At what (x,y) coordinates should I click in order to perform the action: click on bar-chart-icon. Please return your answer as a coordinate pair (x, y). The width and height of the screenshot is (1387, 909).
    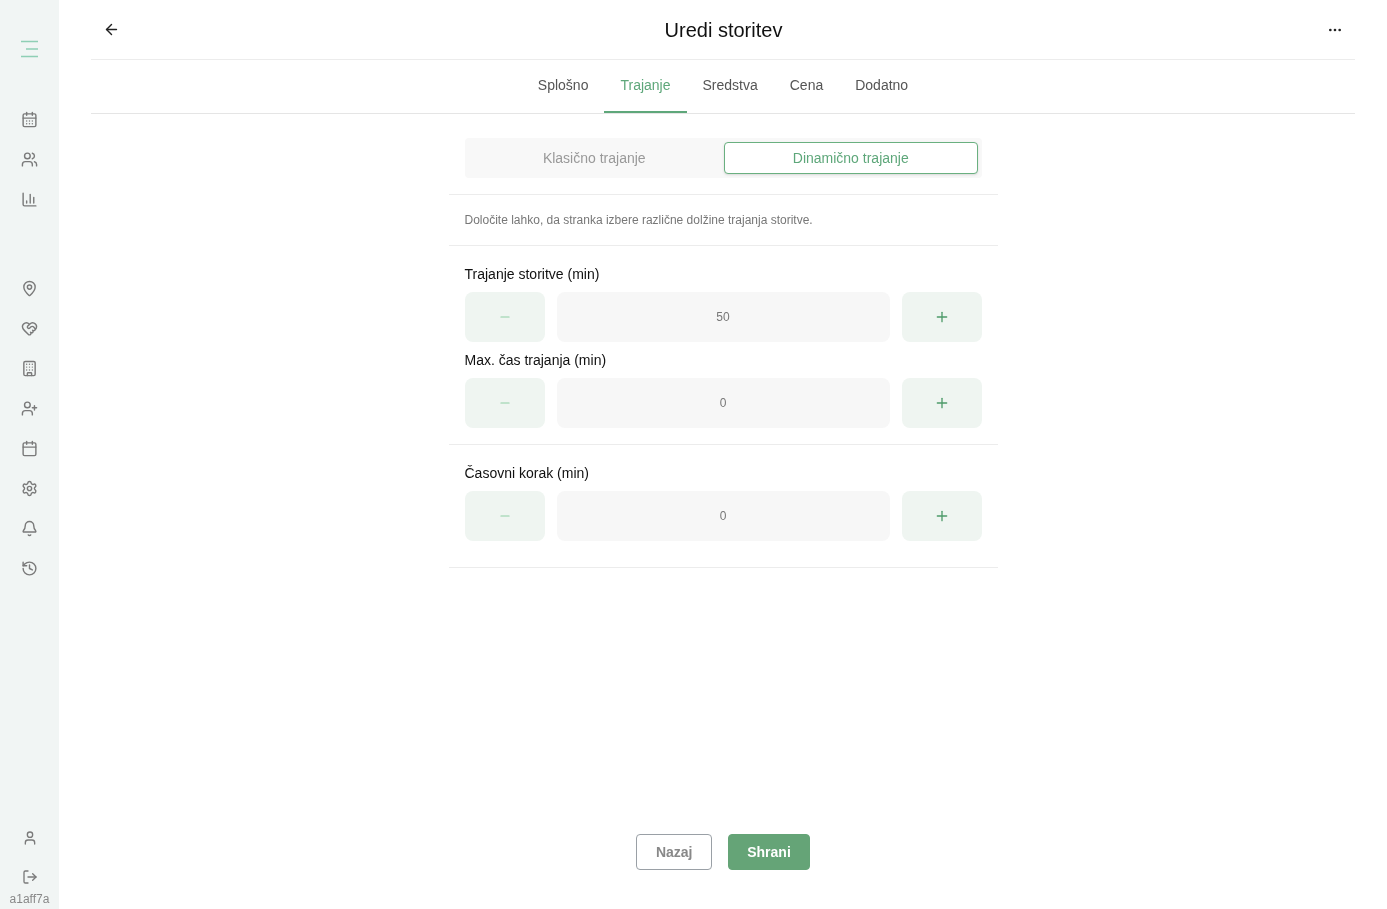
    Looking at the image, I should click on (29, 199).